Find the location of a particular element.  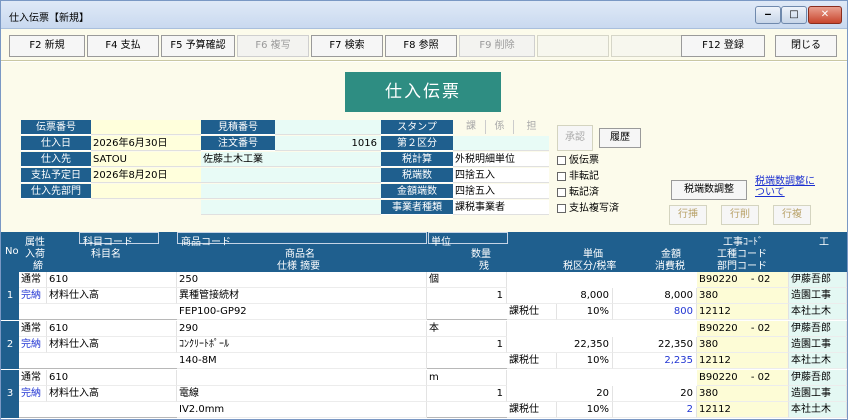

cell-tax: 2 is located at coordinates (655, 410).